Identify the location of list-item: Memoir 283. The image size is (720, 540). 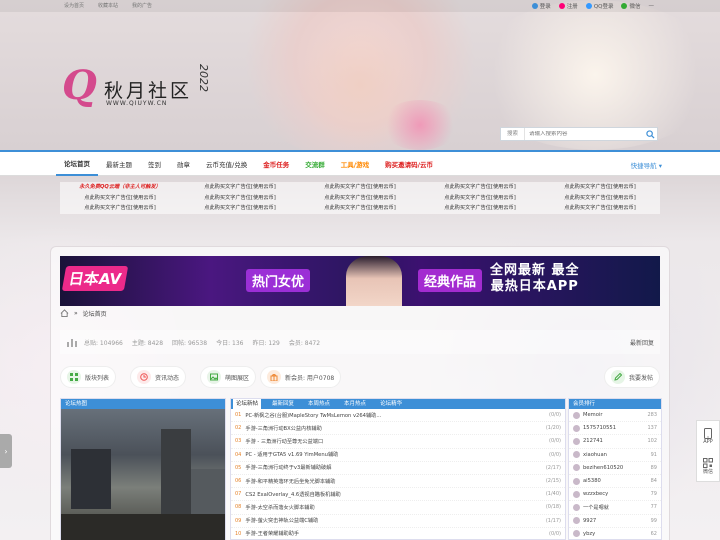
(615, 416).